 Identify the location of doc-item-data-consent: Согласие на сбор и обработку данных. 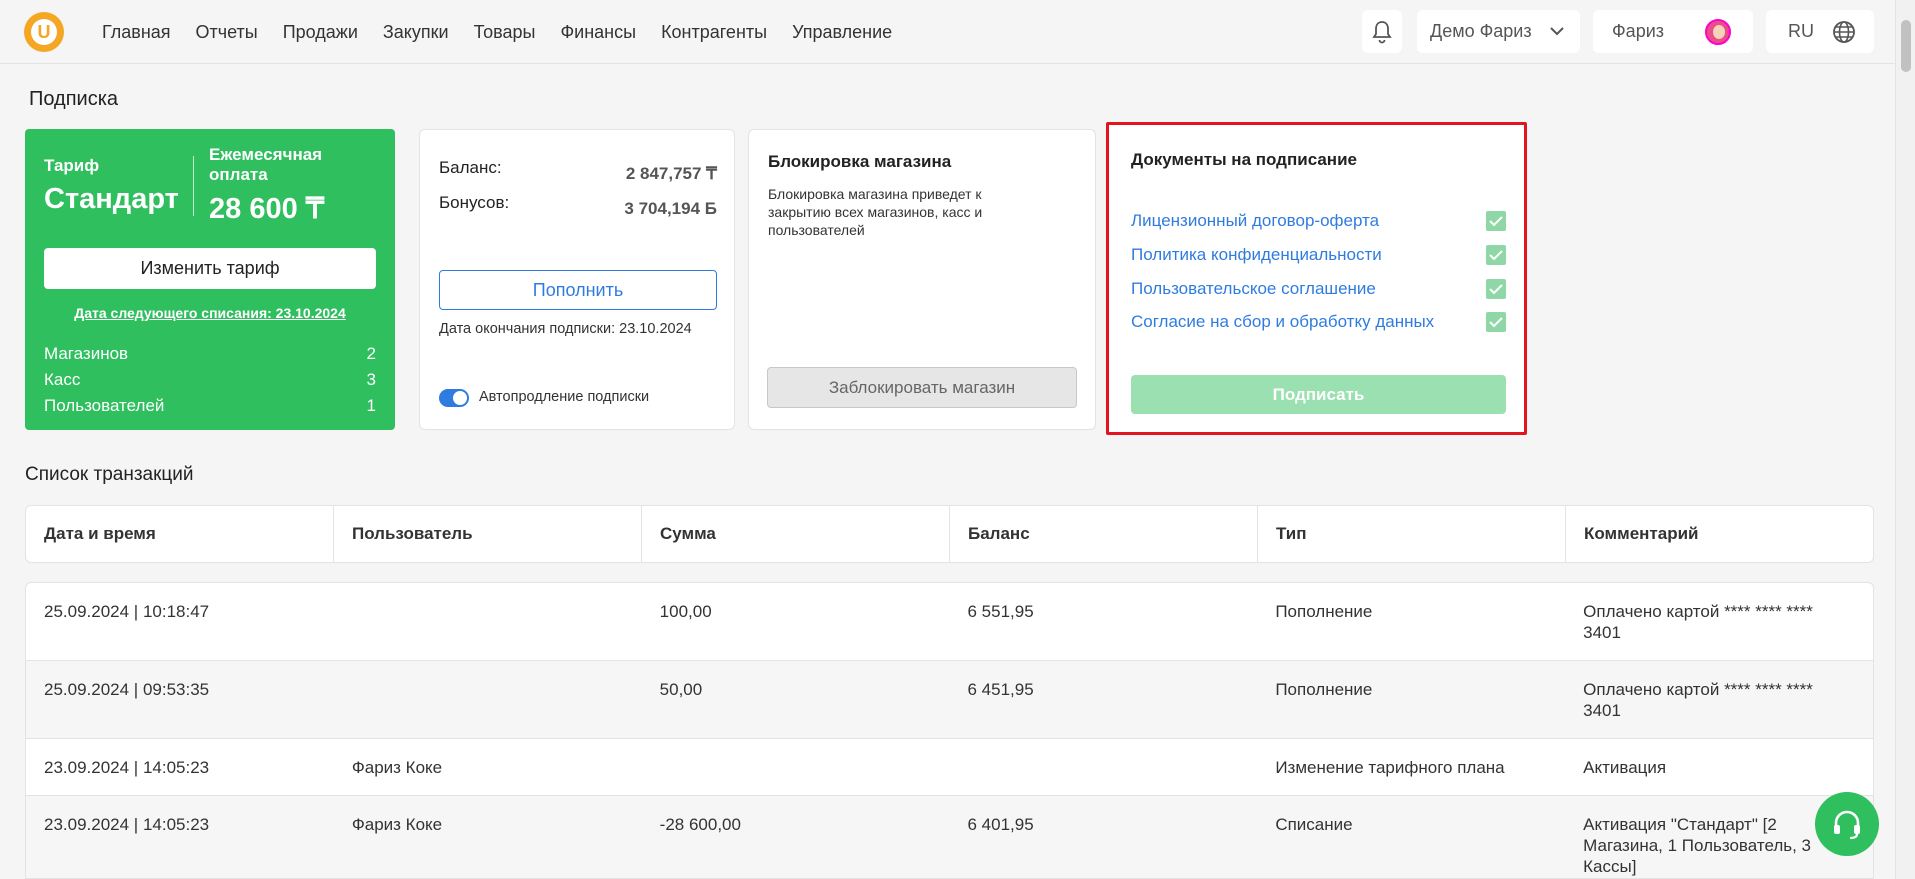
(1318, 322).